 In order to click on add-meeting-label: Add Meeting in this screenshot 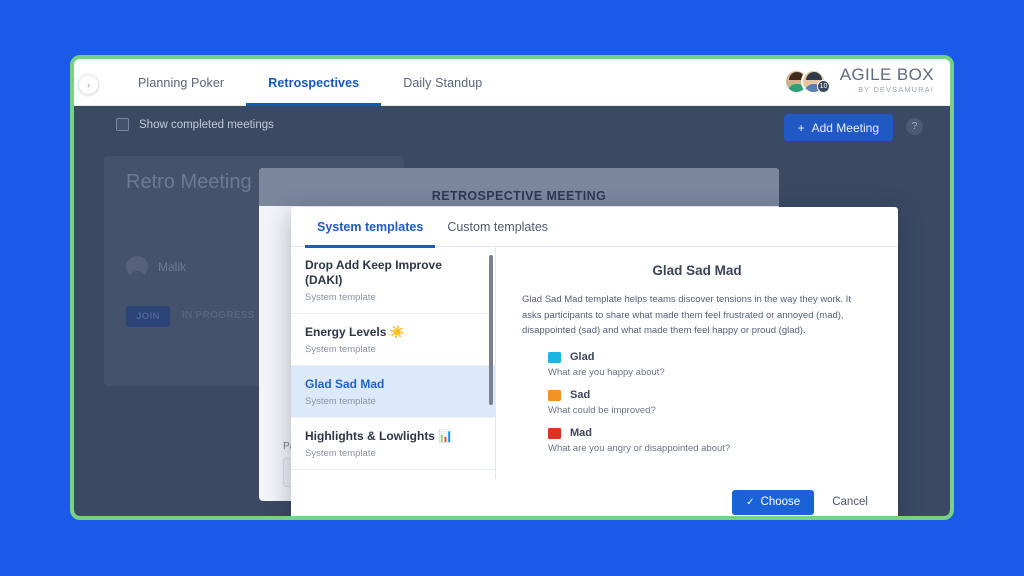, I will do `click(845, 127)`.